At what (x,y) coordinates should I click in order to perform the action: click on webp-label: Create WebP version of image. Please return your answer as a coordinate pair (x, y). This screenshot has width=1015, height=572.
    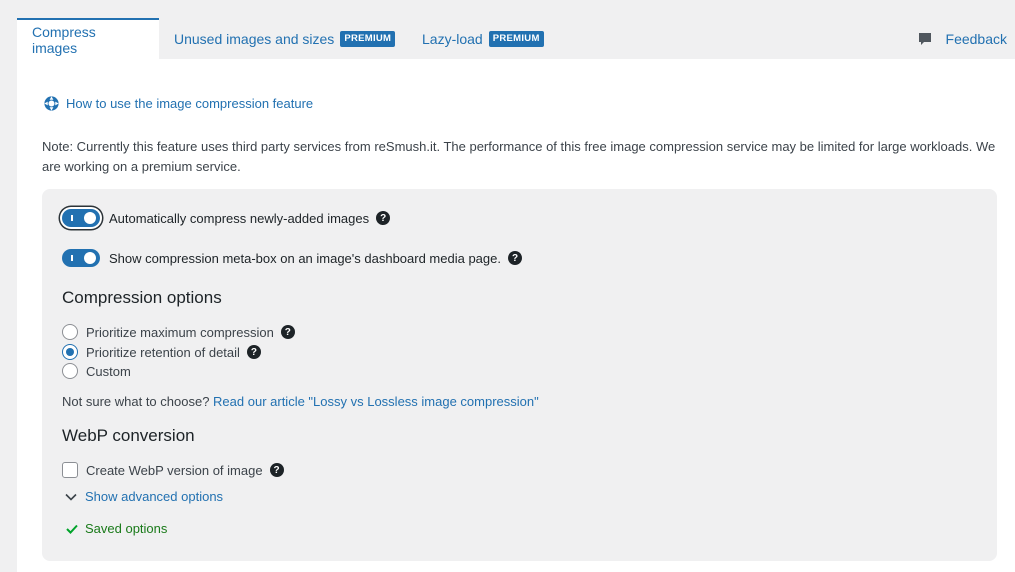
    Looking at the image, I should click on (174, 470).